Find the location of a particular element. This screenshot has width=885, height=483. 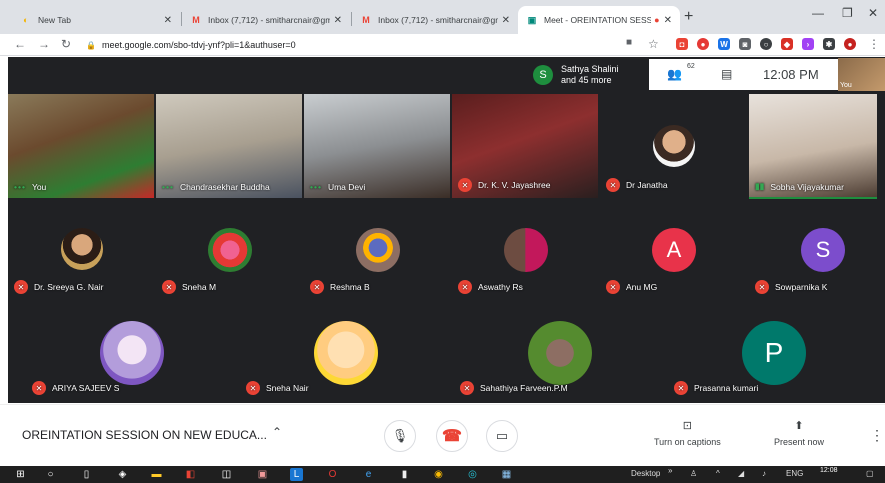

extension-icon: ◆ is located at coordinates (787, 44).